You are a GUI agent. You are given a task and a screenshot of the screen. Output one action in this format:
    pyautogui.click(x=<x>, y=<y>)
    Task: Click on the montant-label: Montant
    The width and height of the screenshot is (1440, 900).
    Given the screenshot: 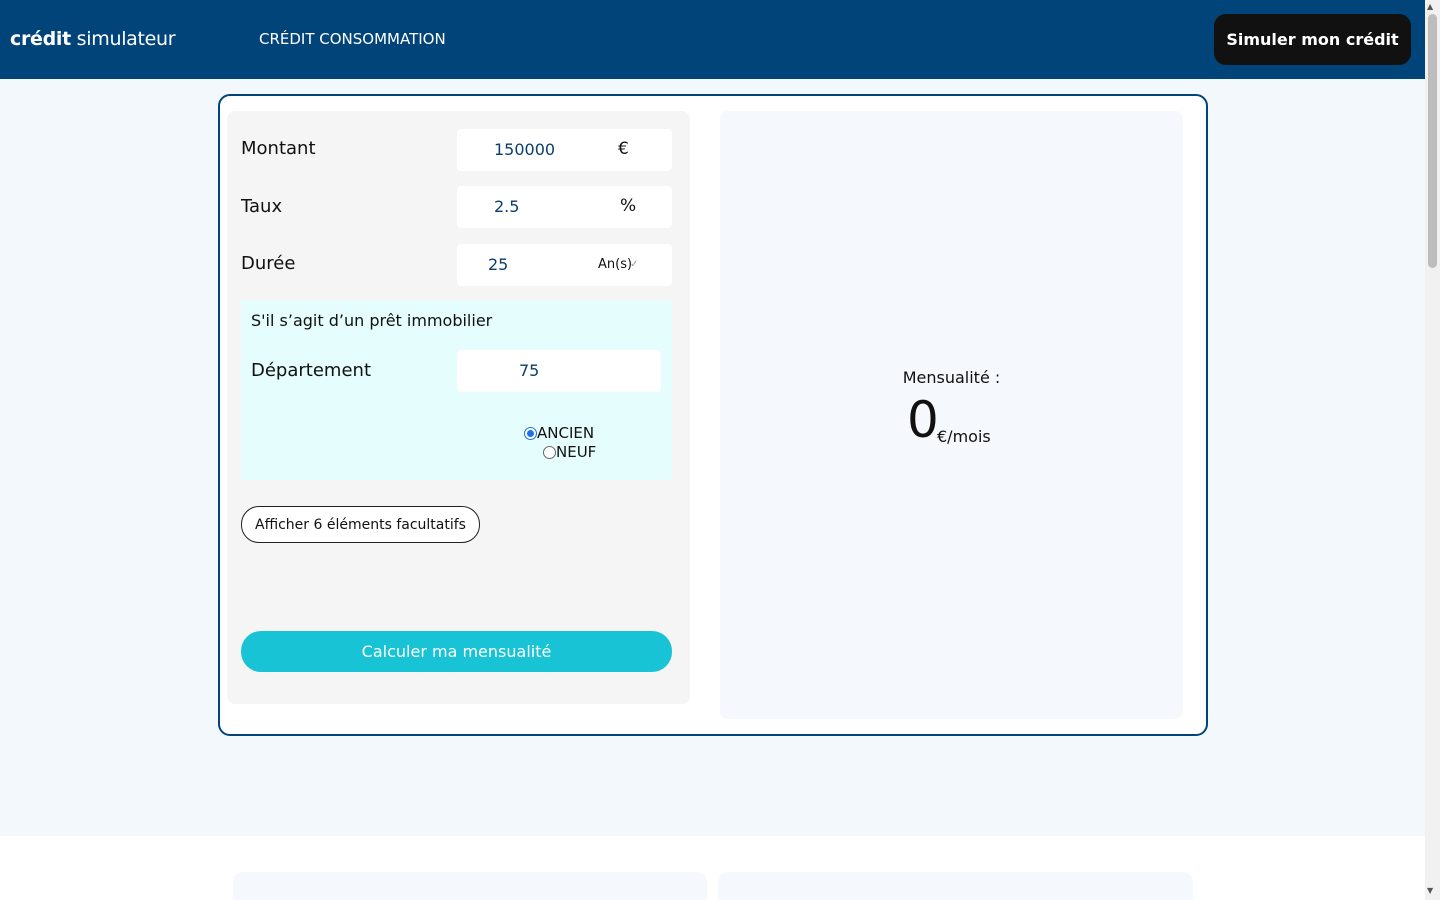 What is the action you would take?
    pyautogui.click(x=278, y=148)
    